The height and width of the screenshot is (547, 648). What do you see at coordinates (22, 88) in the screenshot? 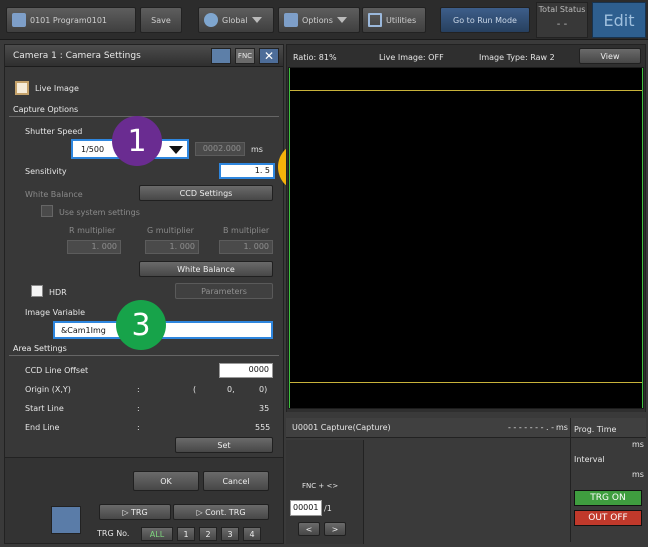
I see `live-image-checkbox` at bounding box center [22, 88].